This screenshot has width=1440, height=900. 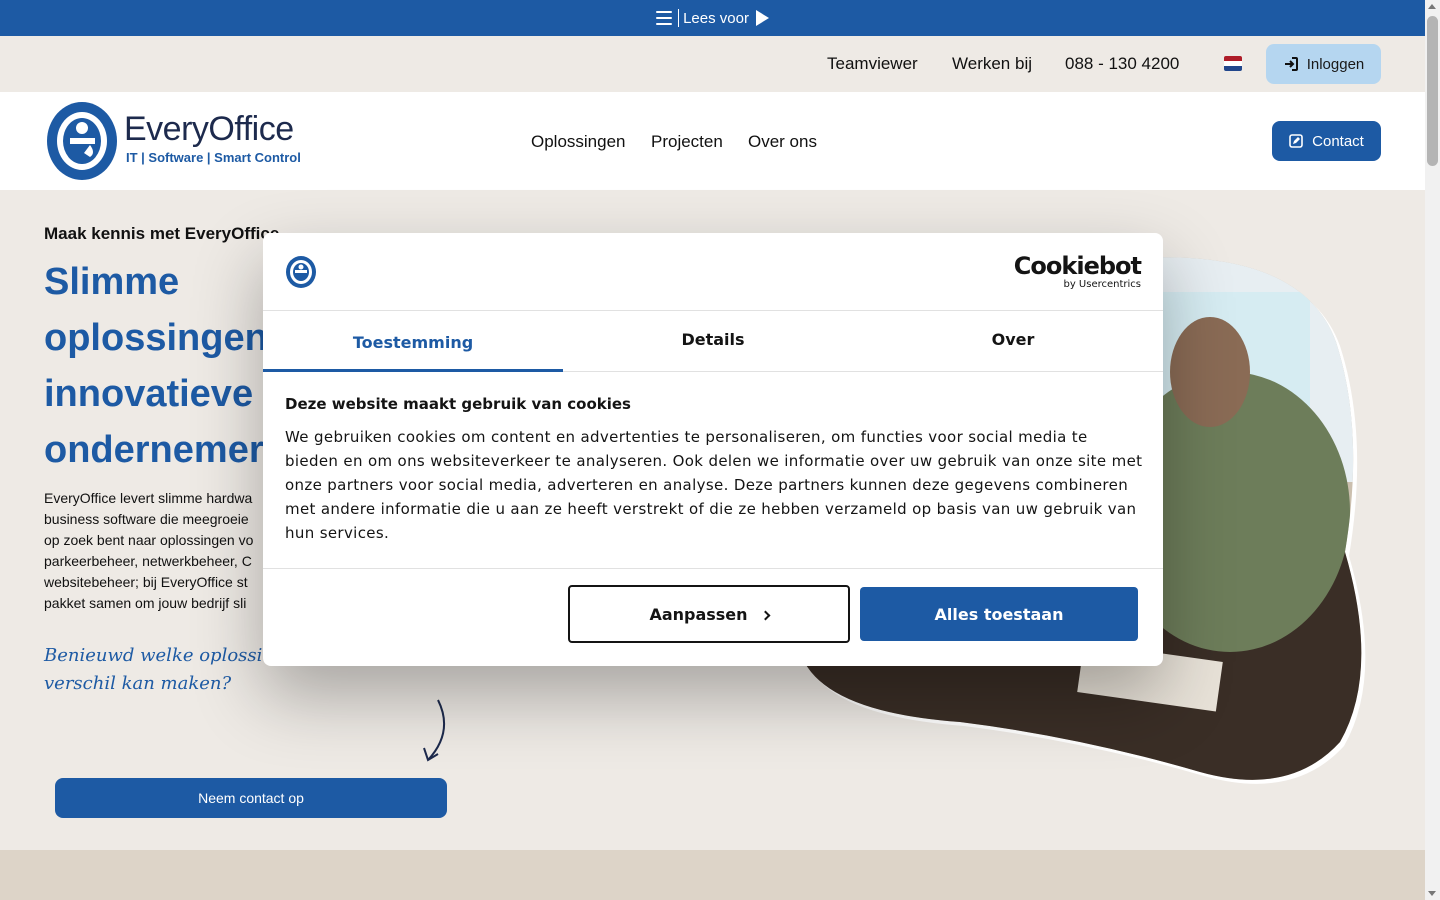 I want to click on scrollbar-thumb, so click(x=1432, y=91).